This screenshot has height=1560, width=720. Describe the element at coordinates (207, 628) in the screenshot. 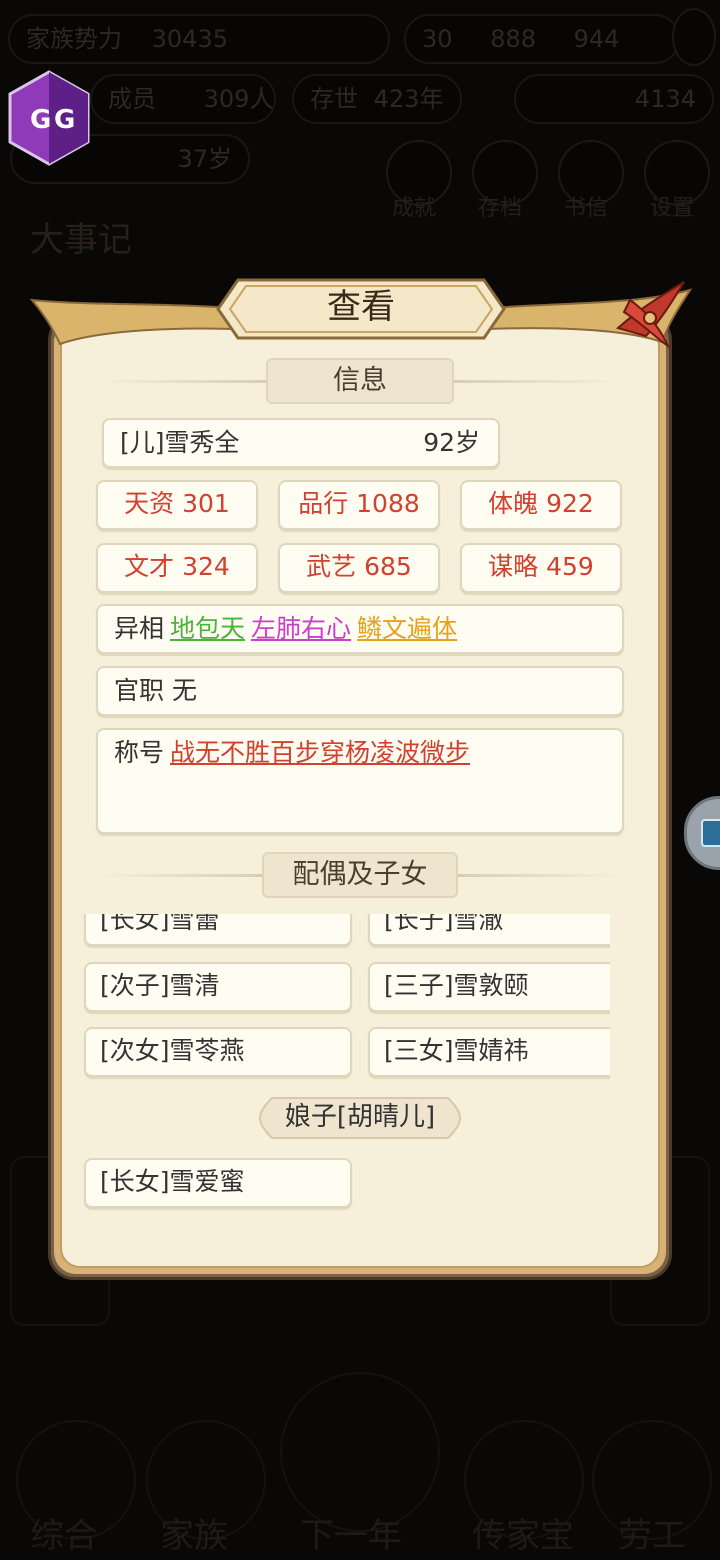

I see `trait-1: 地包天` at that location.